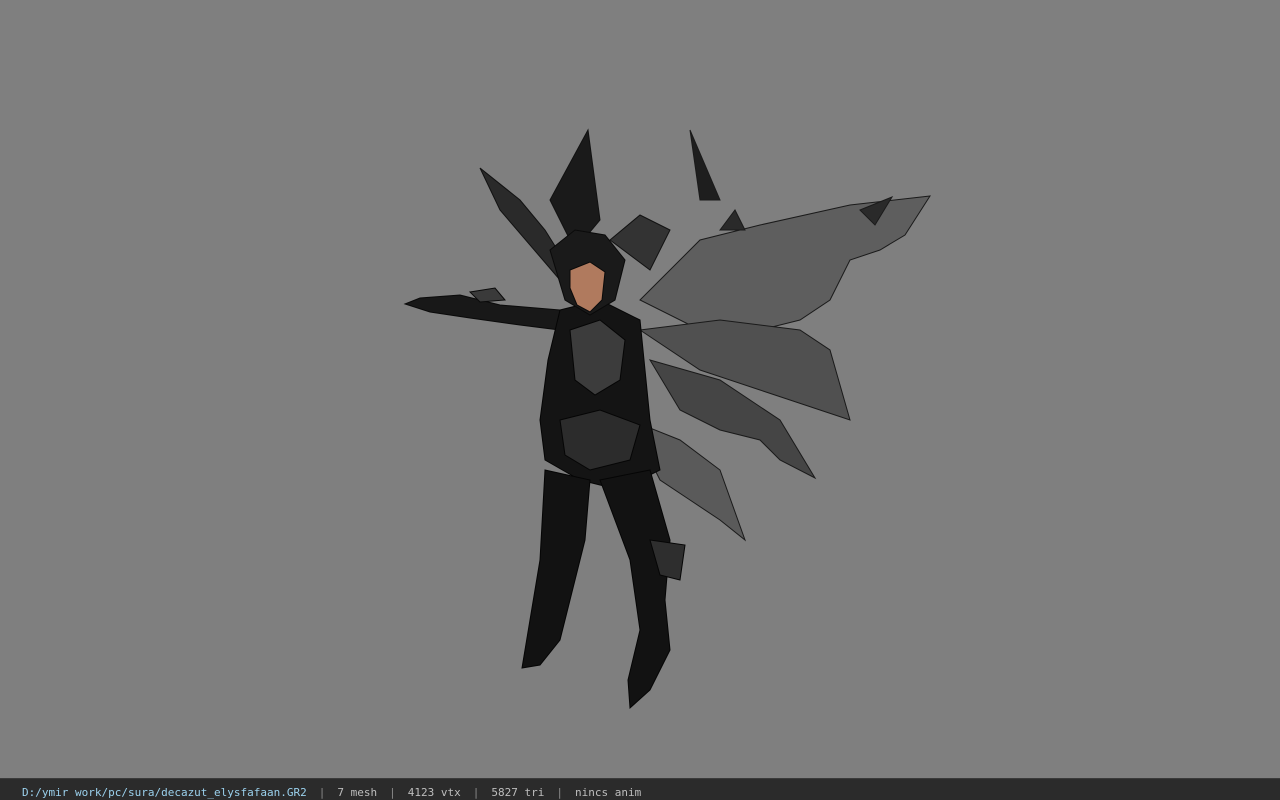 Image resolution: width=1280 pixels, height=800 pixels. What do you see at coordinates (434, 792) in the screenshot?
I see `vertex-count: 4123 vtx` at bounding box center [434, 792].